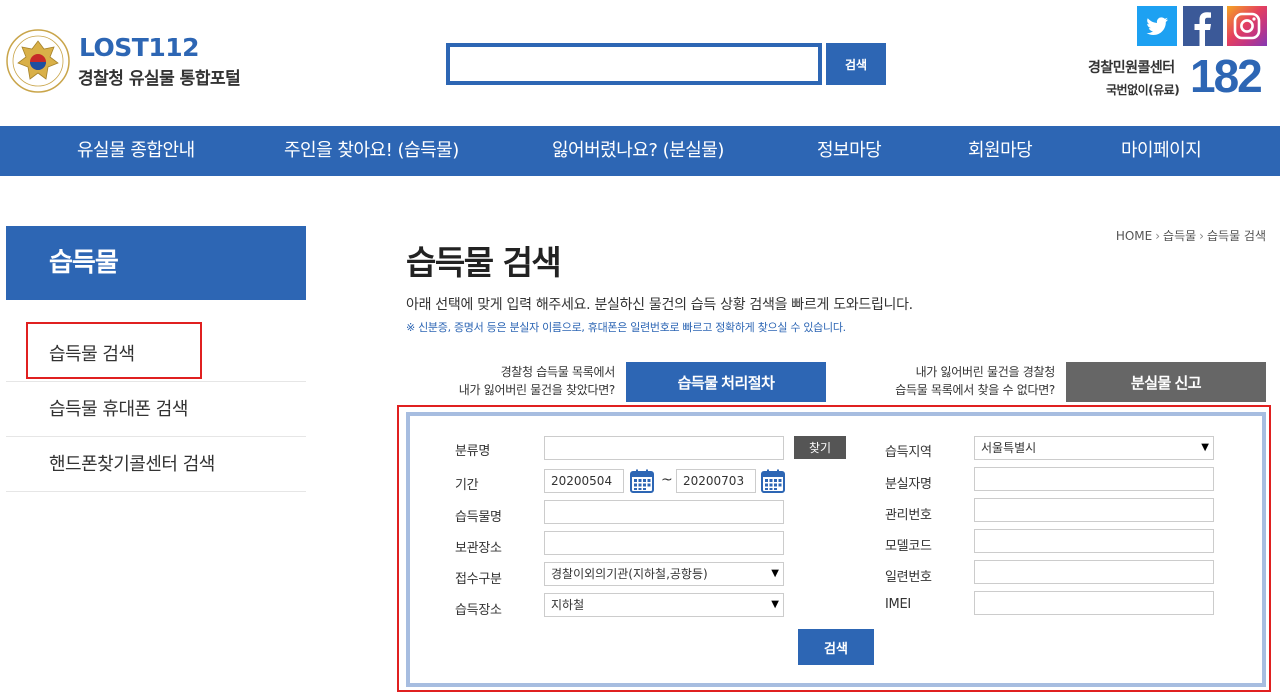  What do you see at coordinates (629, 574) in the screenshot?
I see `receipt-type-value: 경찰이외의기관(지하철,공항등)` at bounding box center [629, 574].